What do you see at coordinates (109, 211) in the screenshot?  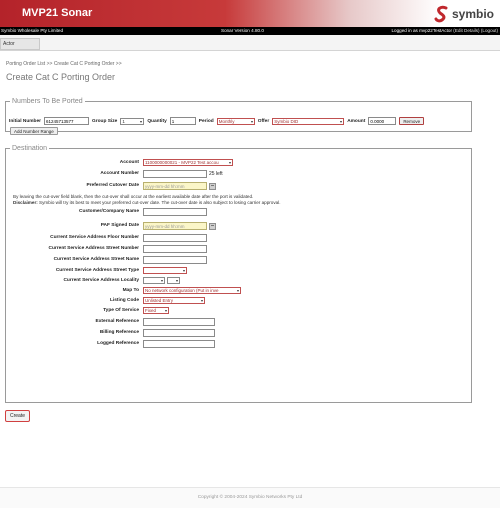 I see `customer-name-label: Customer/Company Name` at bounding box center [109, 211].